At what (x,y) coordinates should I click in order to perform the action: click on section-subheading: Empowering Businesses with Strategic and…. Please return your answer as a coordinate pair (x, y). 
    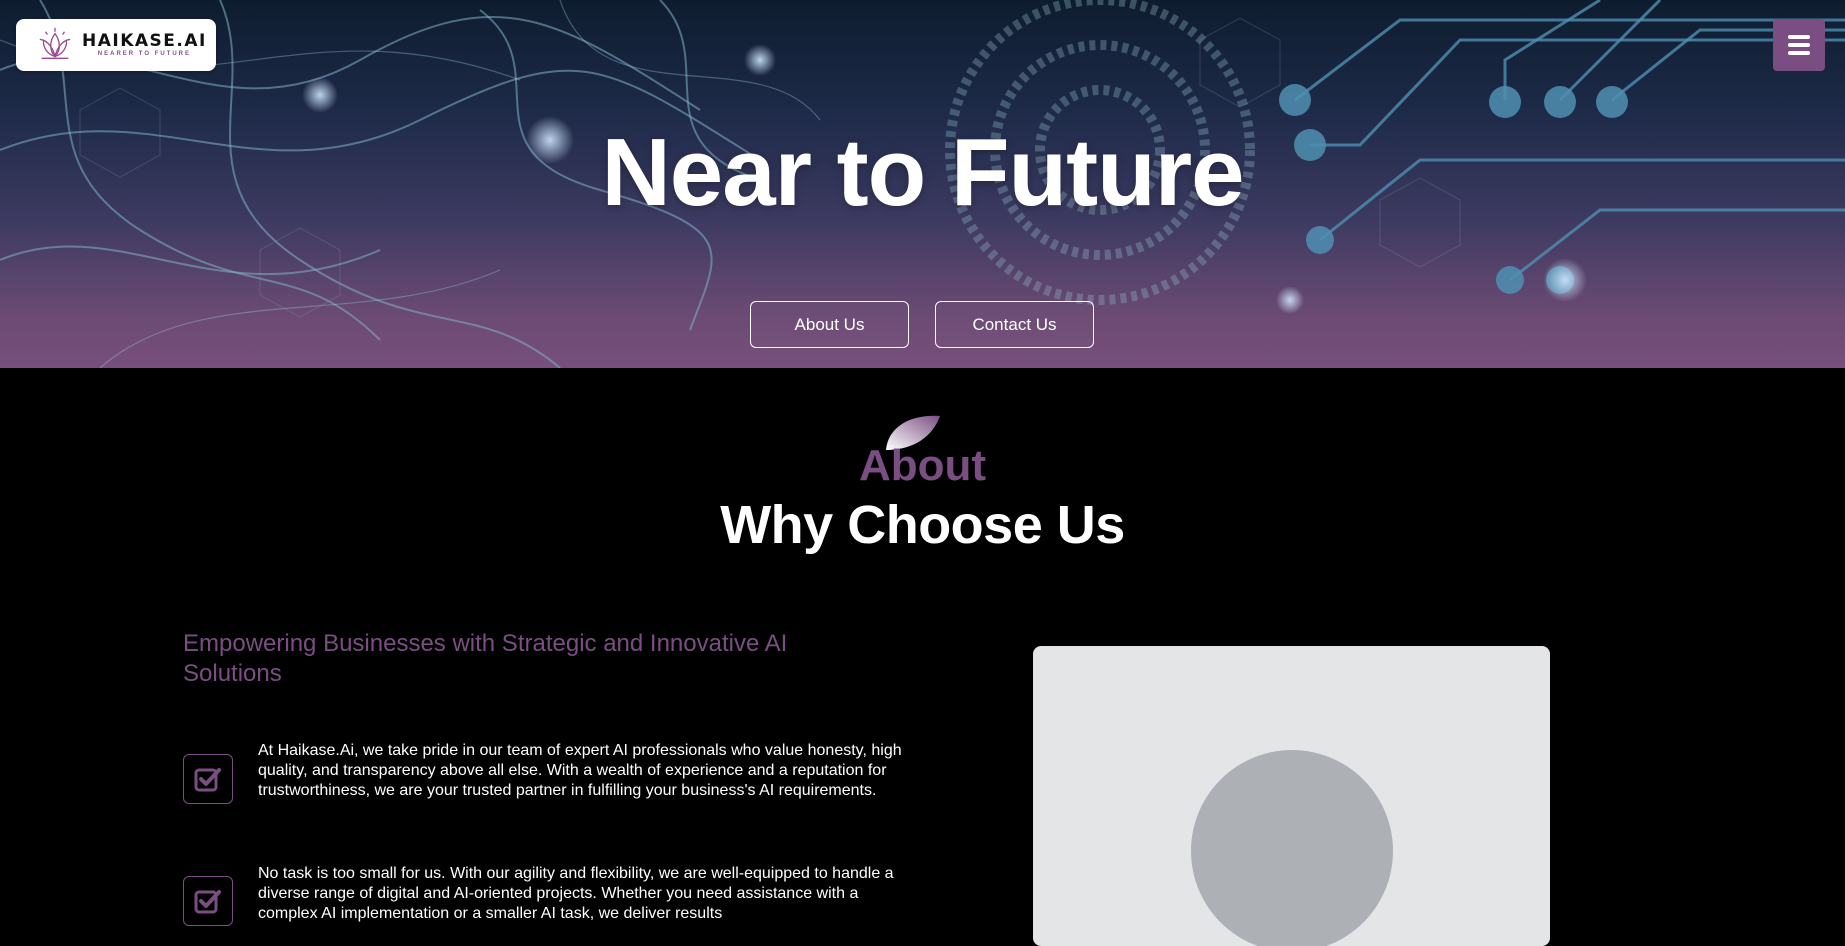
    Looking at the image, I should click on (485, 658).